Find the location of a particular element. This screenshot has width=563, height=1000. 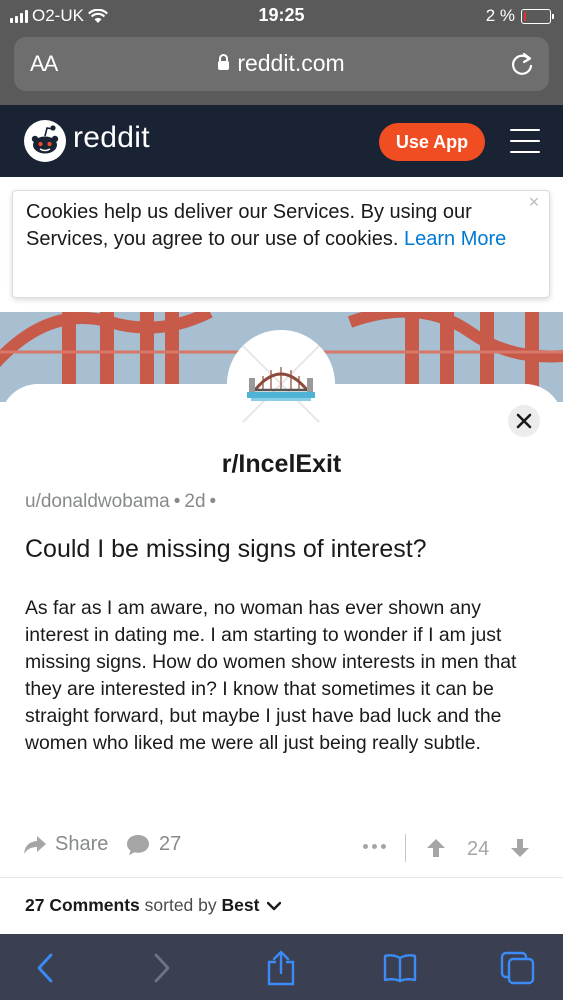

comments-button: 27 is located at coordinates (153, 844).